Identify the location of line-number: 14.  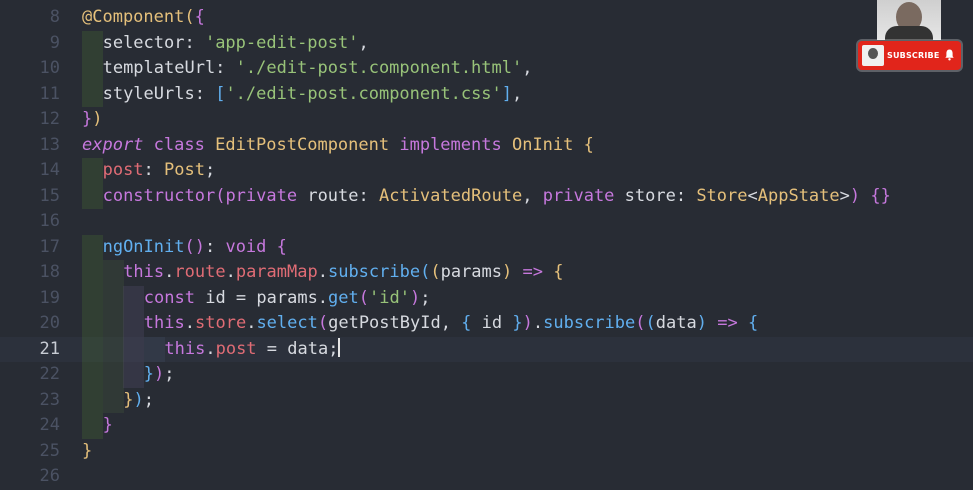
(49, 170).